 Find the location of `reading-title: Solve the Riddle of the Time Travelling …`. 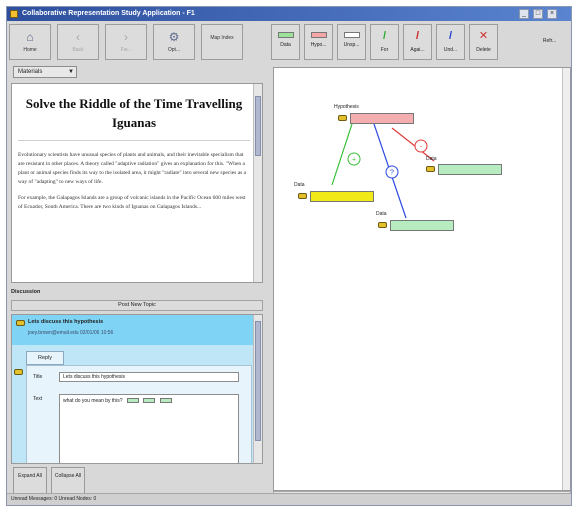

reading-title: Solve the Riddle of the Time Travelling … is located at coordinates (134, 117).